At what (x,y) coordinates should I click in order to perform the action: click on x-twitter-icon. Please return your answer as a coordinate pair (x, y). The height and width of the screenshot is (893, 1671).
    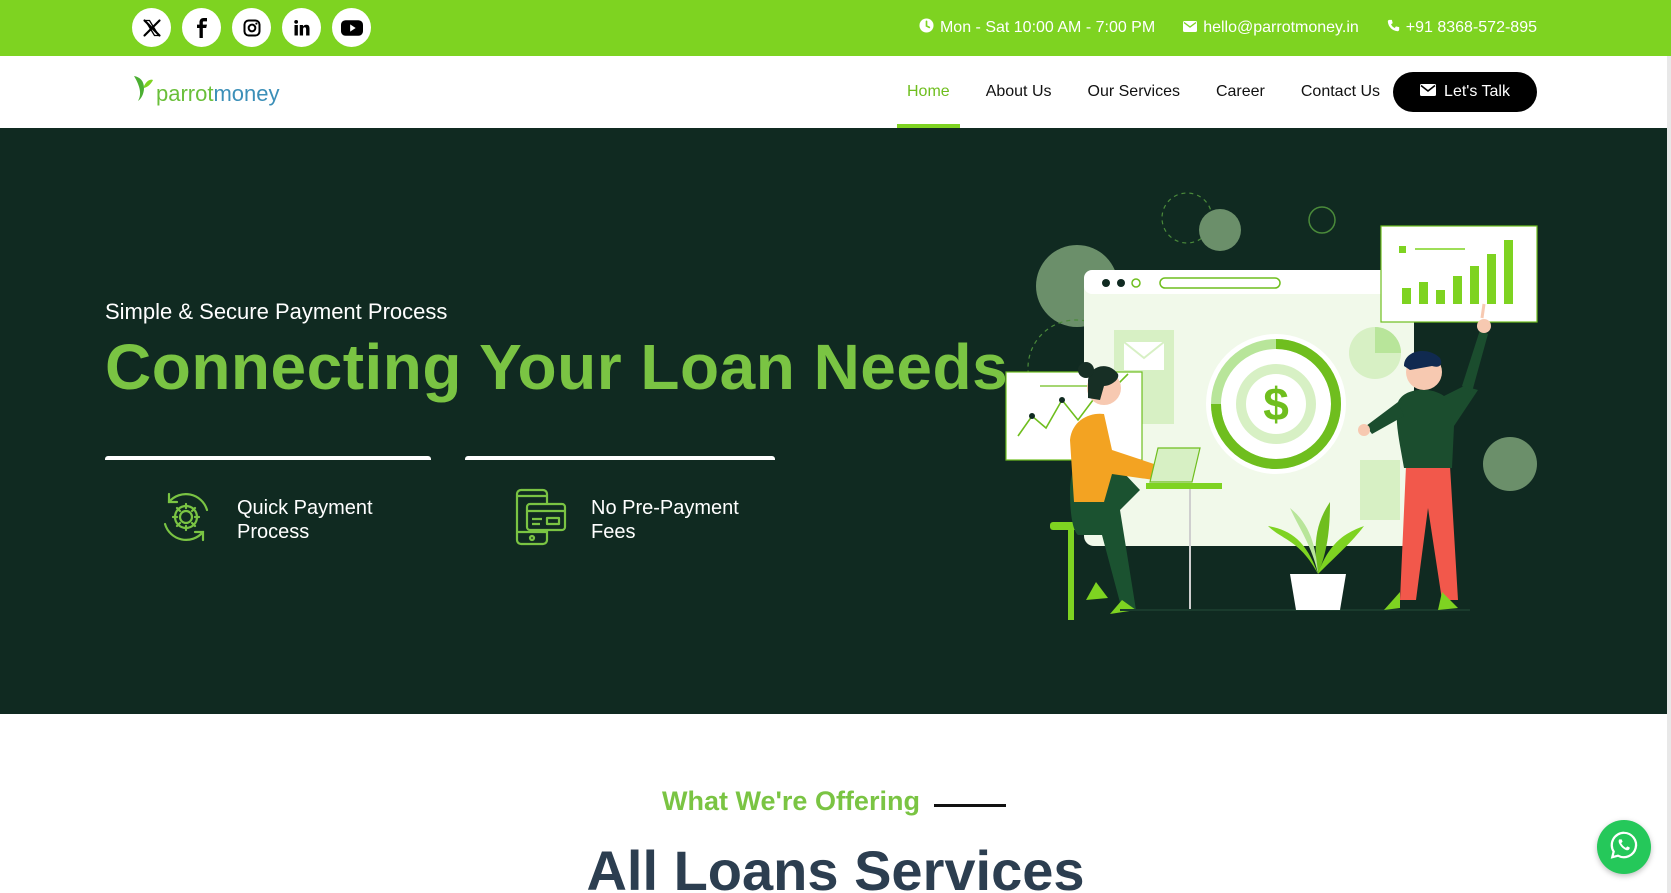
    Looking at the image, I should click on (151, 27).